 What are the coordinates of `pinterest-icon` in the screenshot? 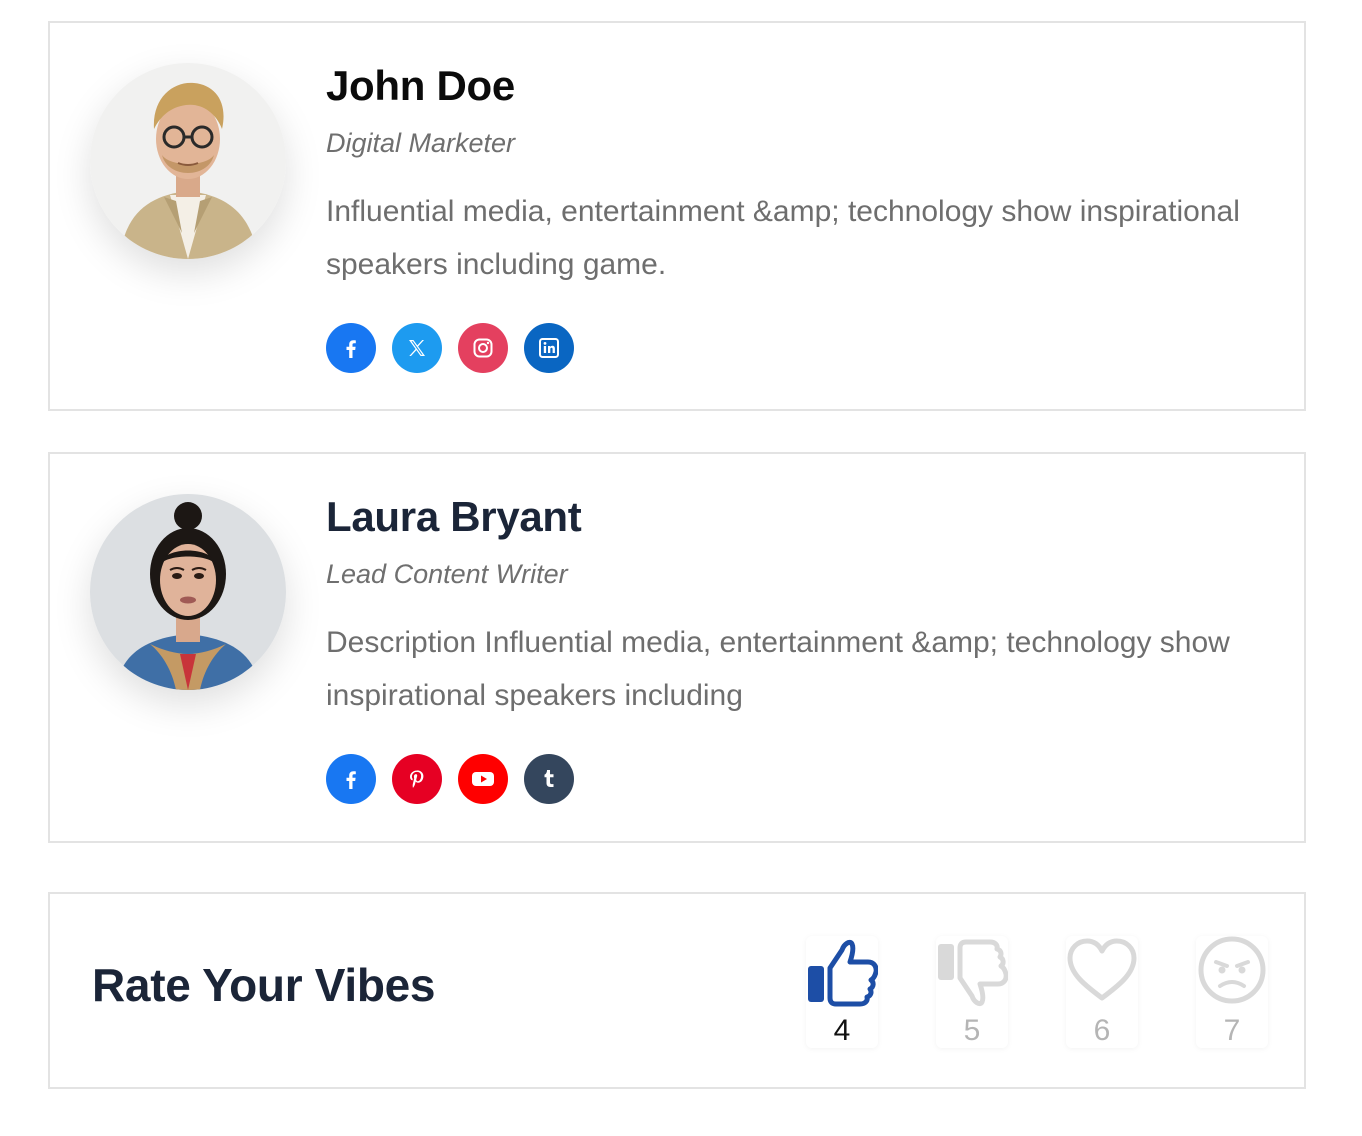 It's located at (417, 779).